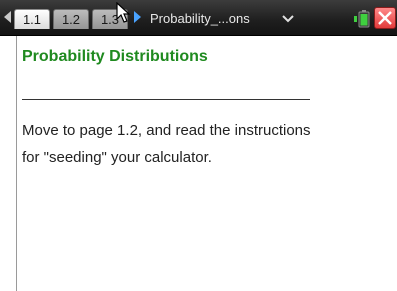 This screenshot has height=291, width=397. What do you see at coordinates (117, 157) in the screenshot?
I see `instructions-line: for "seeding" your calculator.` at bounding box center [117, 157].